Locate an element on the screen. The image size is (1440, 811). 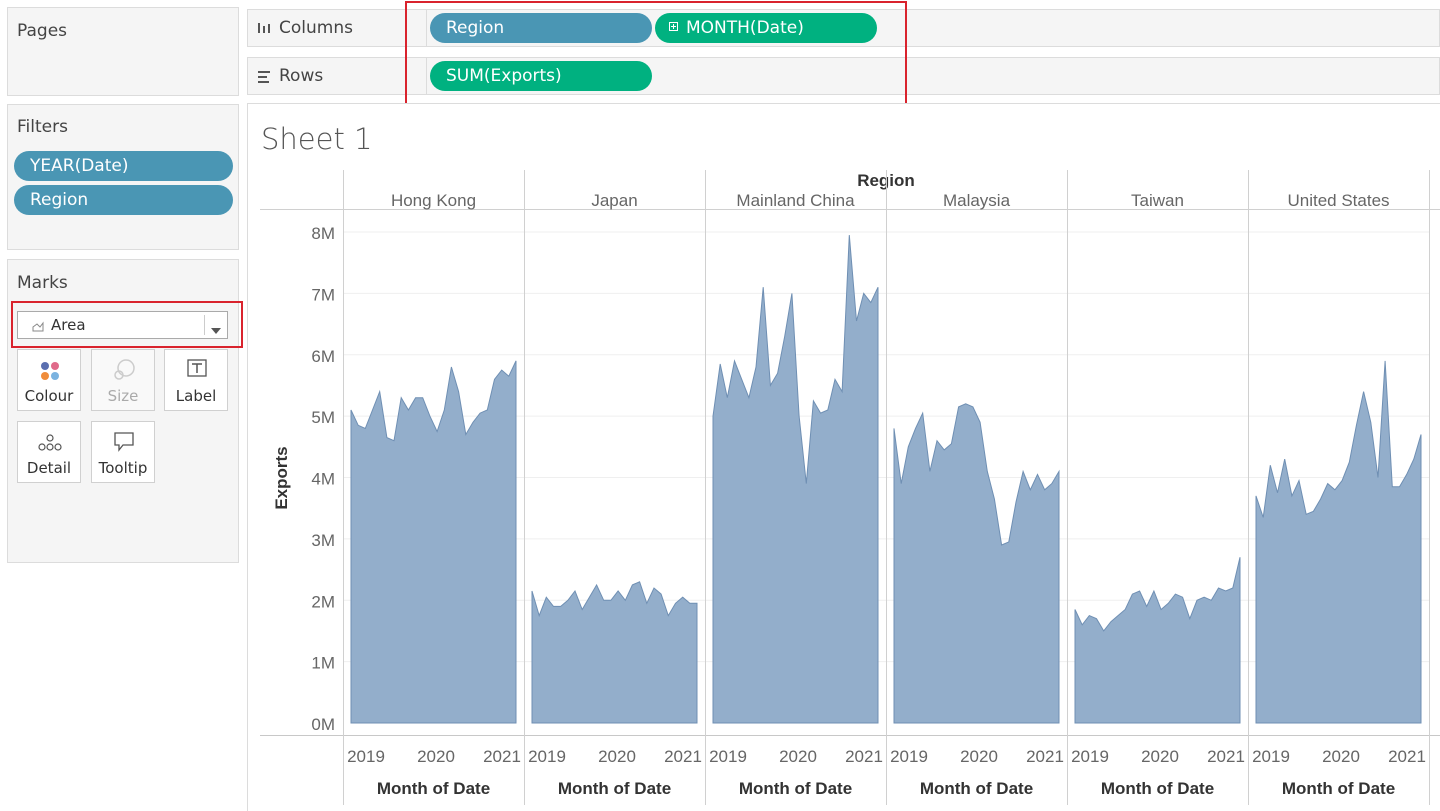
pane-header-hong-kong: Hong Kong is located at coordinates (433, 200).